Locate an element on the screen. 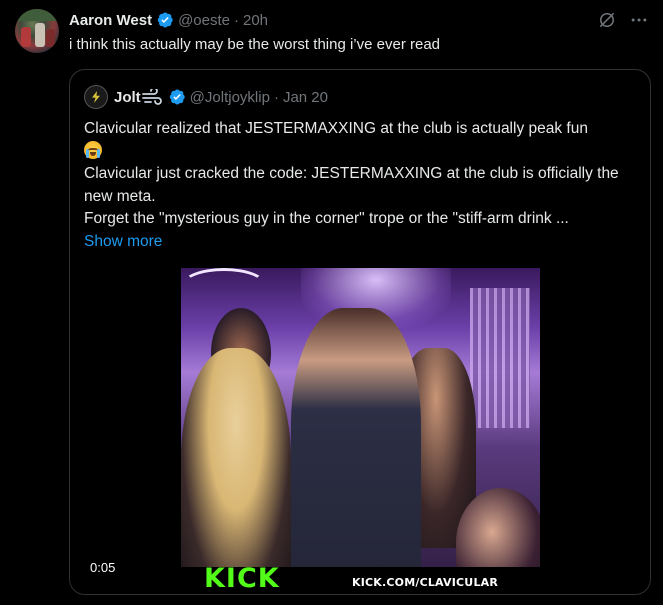 The image size is (663, 605). dashing-away-emoji-icon is located at coordinates (151, 97).